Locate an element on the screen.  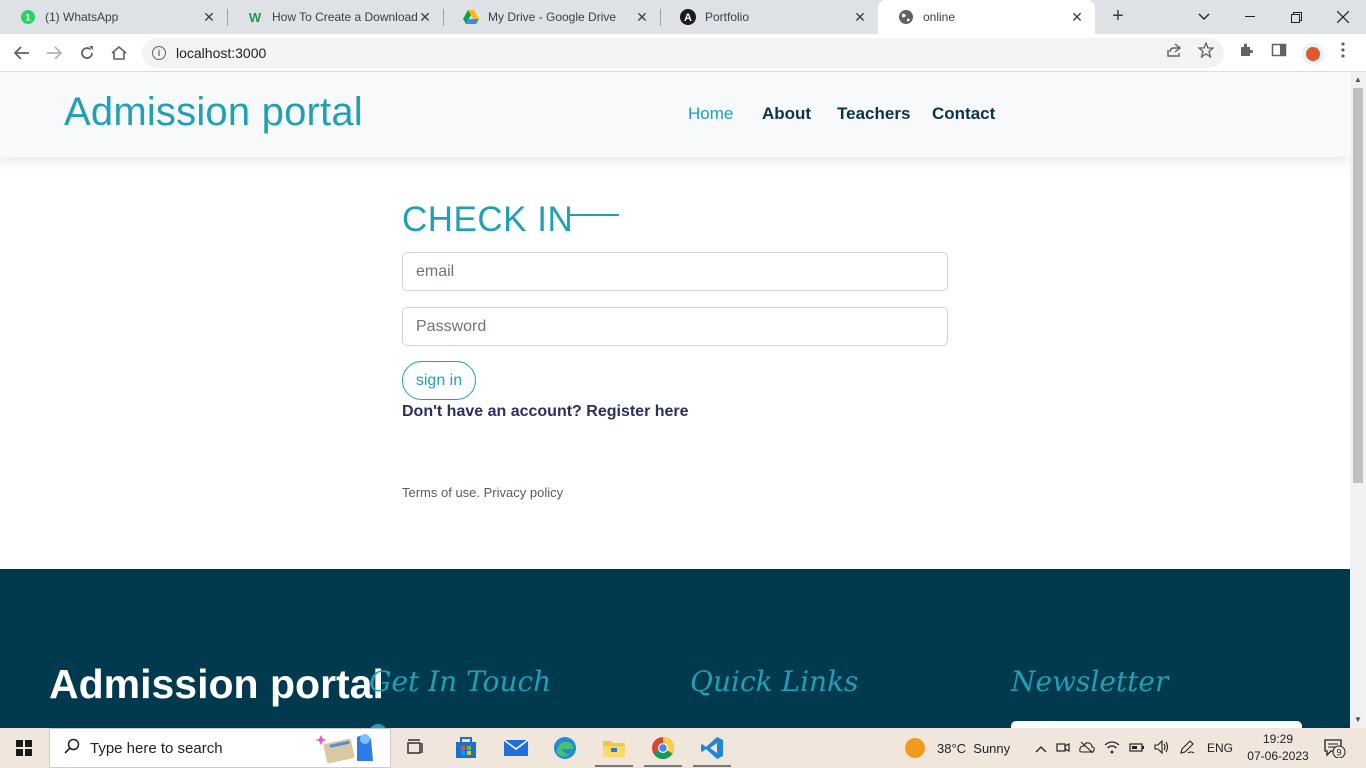
terms-privacy-text: Terms of use. Privacy policy is located at coordinates (482, 492).